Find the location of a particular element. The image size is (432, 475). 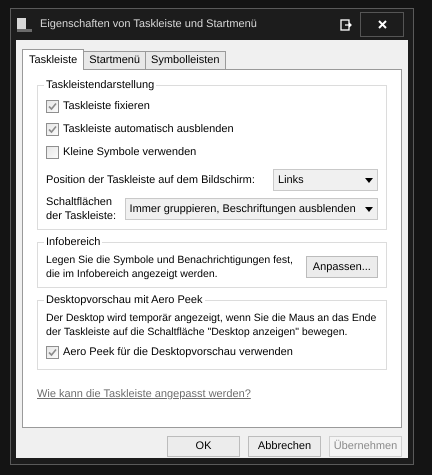

group-title: Taskleistendarstellung is located at coordinates (100, 85).